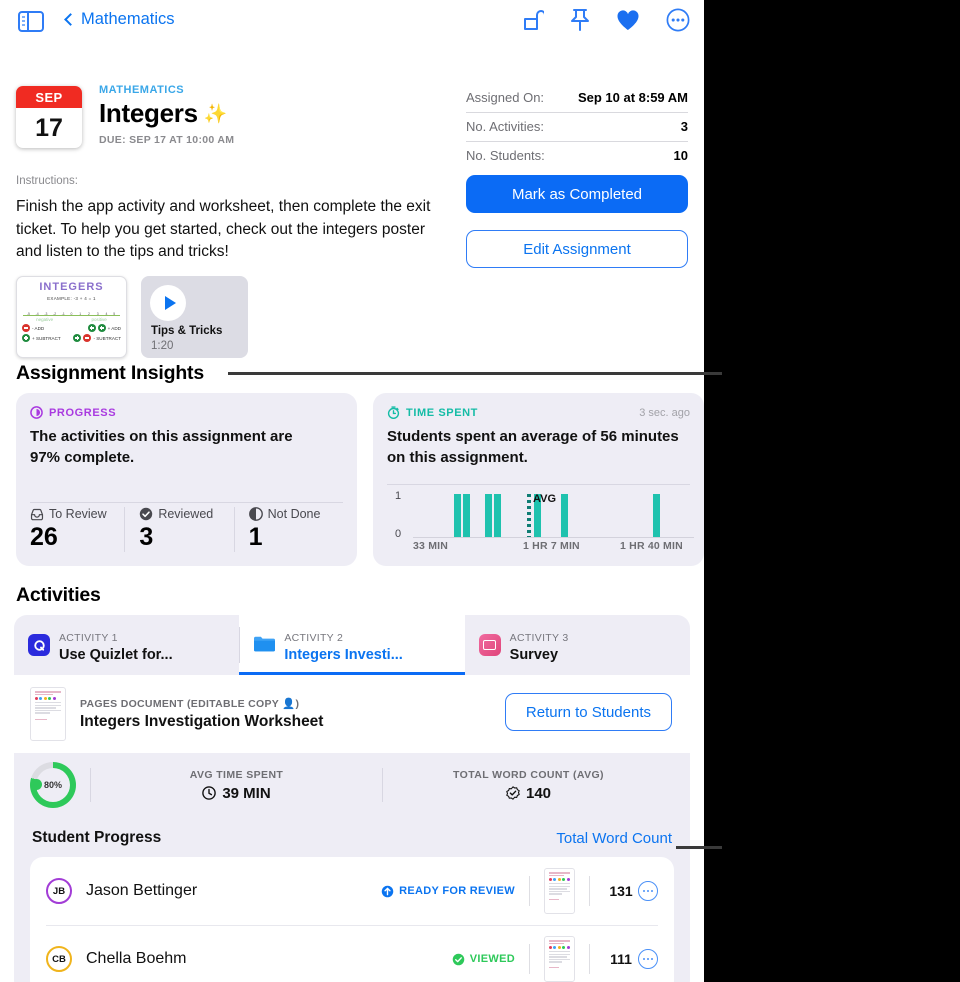 This screenshot has width=960, height=982. I want to click on document-kind-text: PAGES DOCUMENT (EDITABLE COPY, so click(181, 704).